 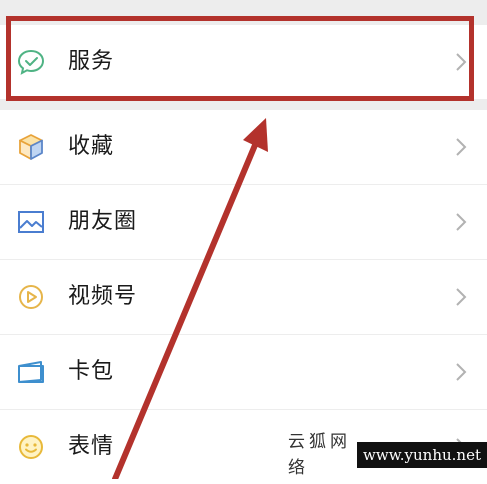 I want to click on watermark-url: www.yunhu.net, so click(x=422, y=455).